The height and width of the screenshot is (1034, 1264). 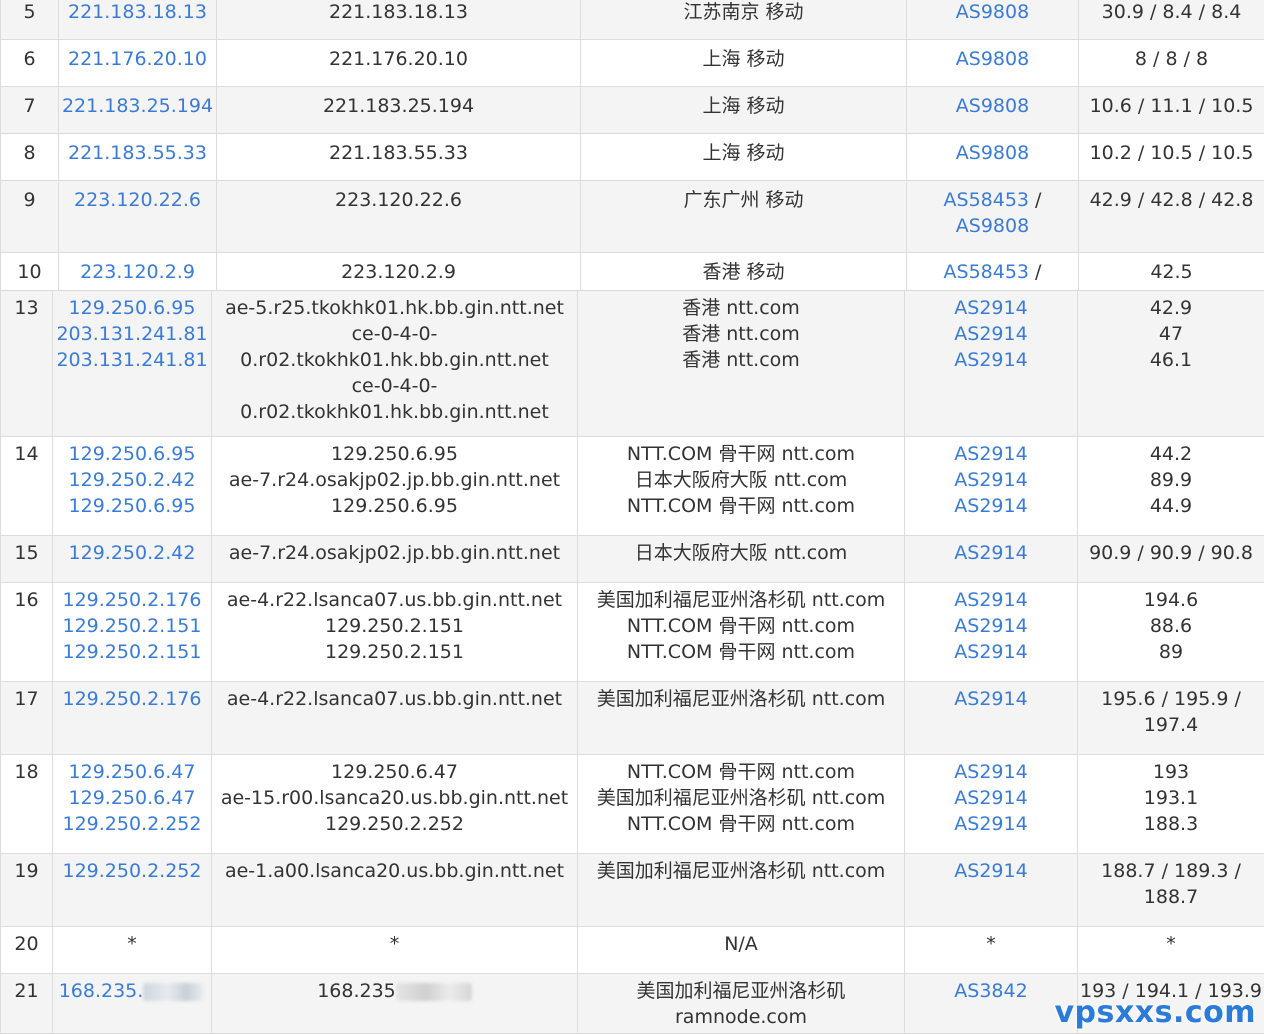 I want to click on geo-cell: 广东广州 移动, so click(x=744, y=217).